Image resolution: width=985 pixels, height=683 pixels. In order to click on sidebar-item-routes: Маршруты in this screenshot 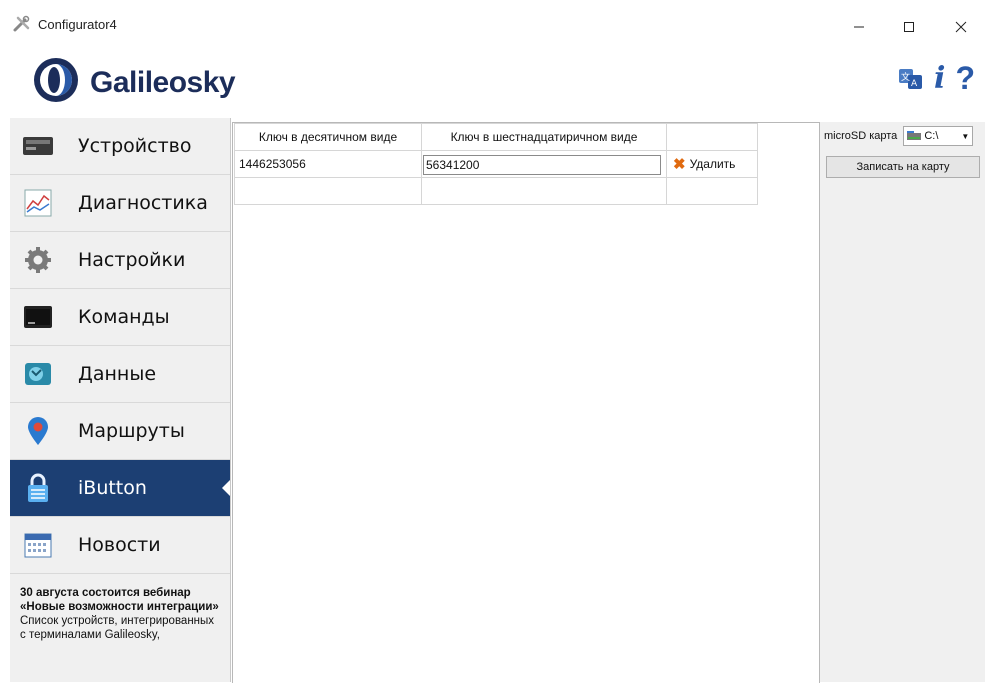, I will do `click(120, 431)`.